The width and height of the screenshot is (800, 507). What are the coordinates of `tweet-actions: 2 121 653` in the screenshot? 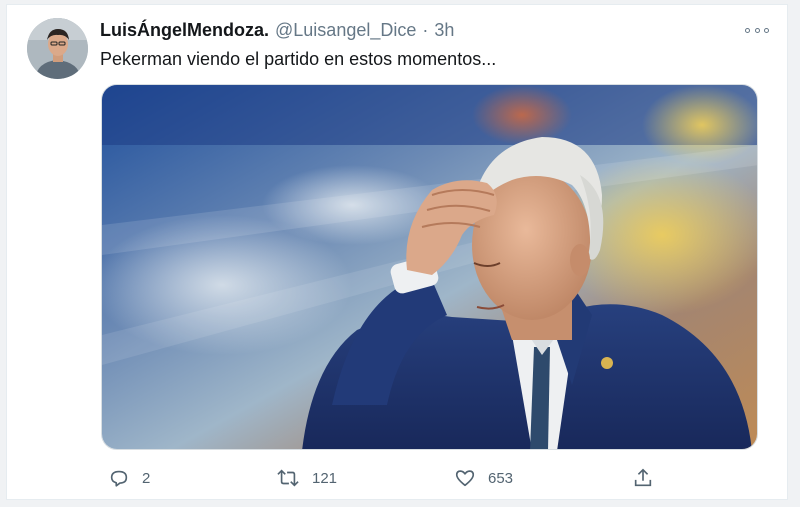 It's located at (380, 478).